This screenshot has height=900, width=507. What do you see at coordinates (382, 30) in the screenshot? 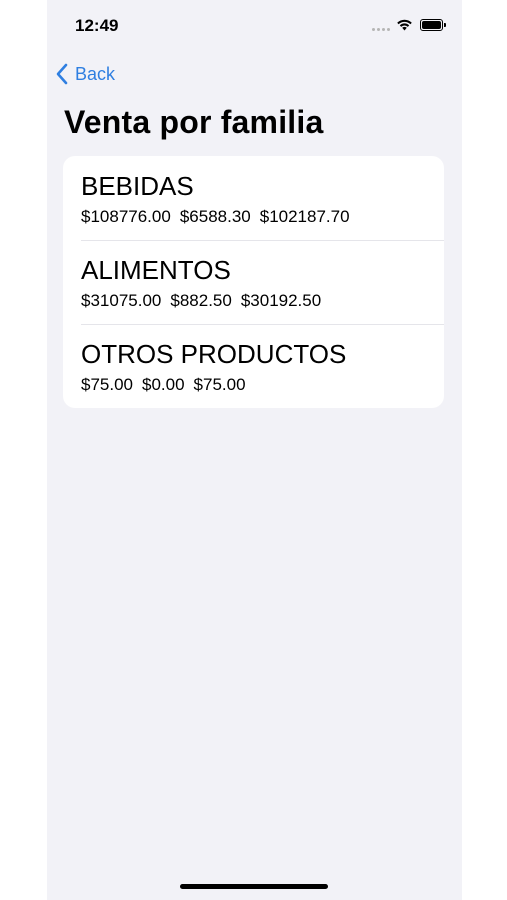
I see `signal-dots-icon` at bounding box center [382, 30].